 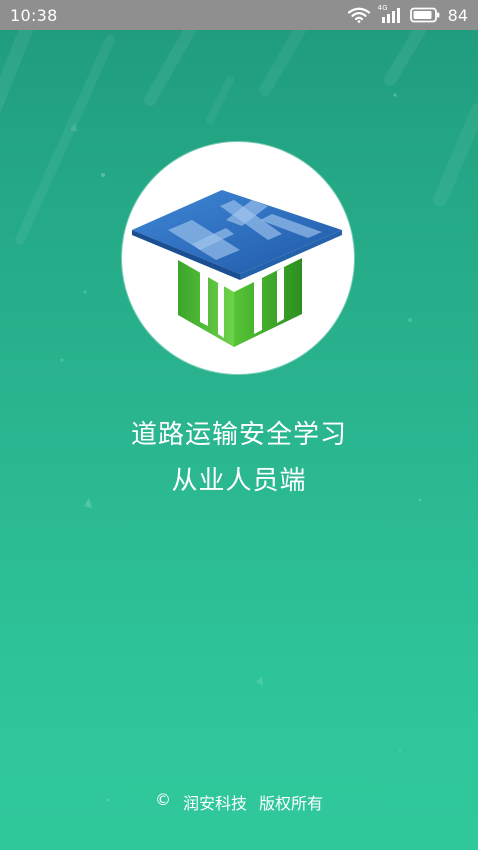 What do you see at coordinates (34, 15) in the screenshot?
I see `status-time: 10:38` at bounding box center [34, 15].